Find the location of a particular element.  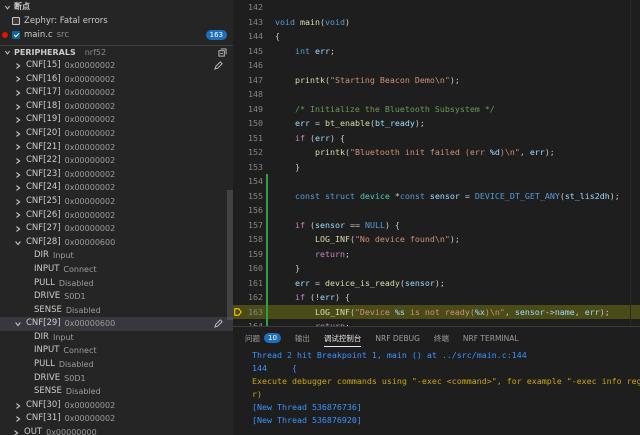

code-line: 144 { is located at coordinates (436, 36).